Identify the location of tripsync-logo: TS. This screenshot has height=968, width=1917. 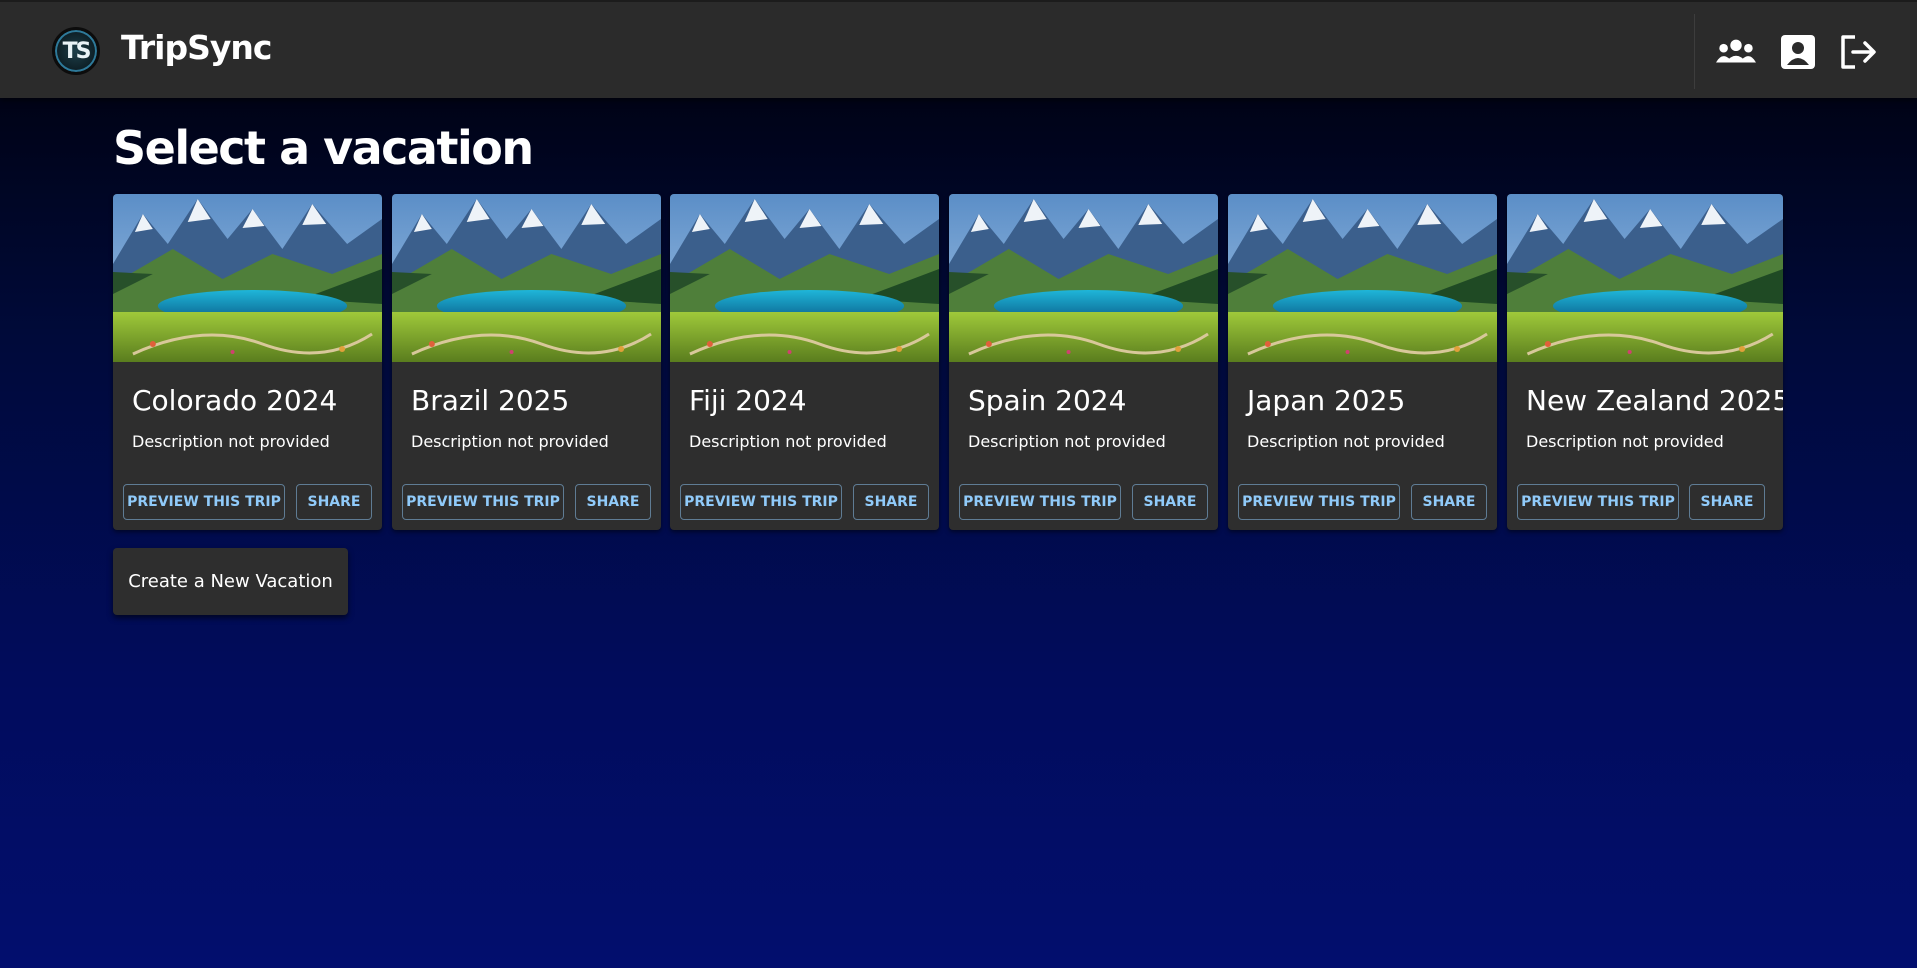
(76, 51).